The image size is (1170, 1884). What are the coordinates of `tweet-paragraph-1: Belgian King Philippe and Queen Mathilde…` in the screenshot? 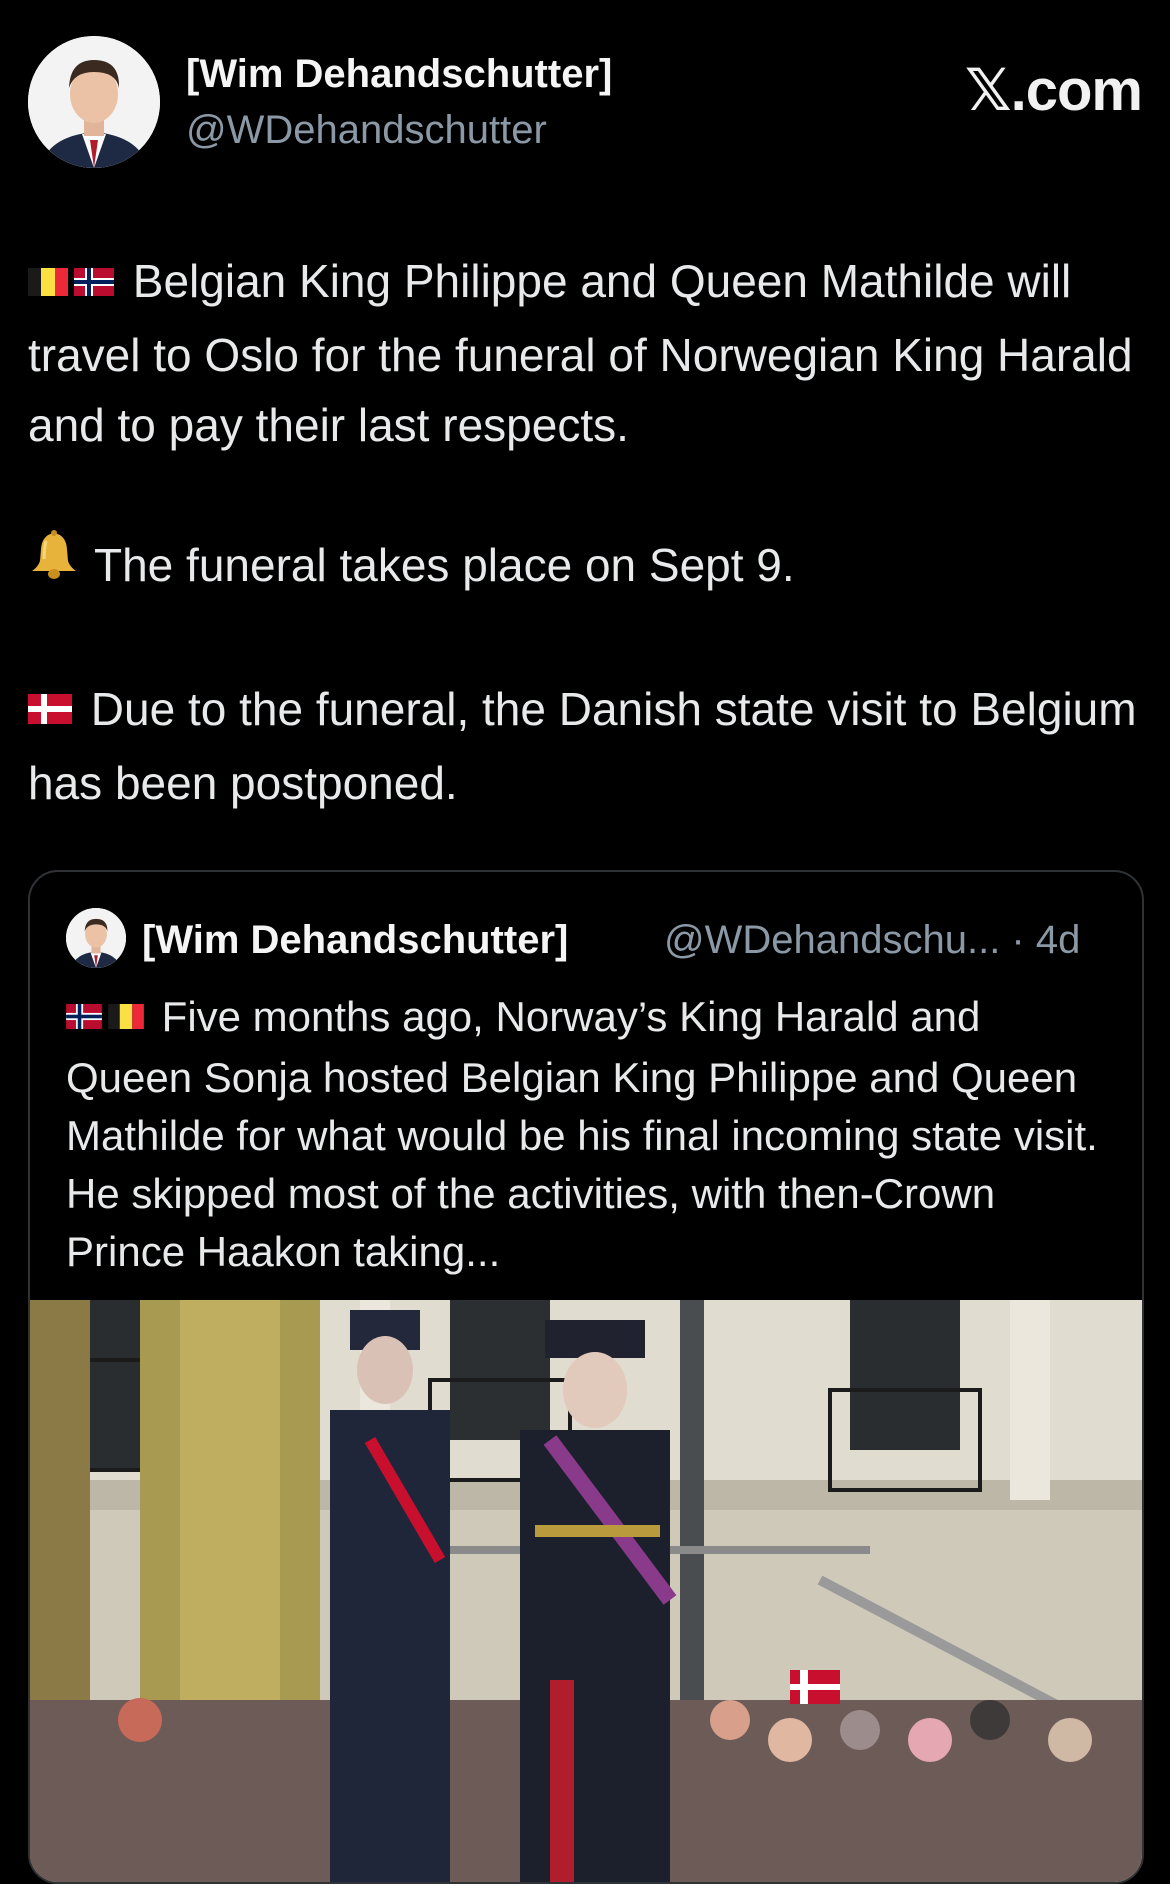 It's located at (584, 353).